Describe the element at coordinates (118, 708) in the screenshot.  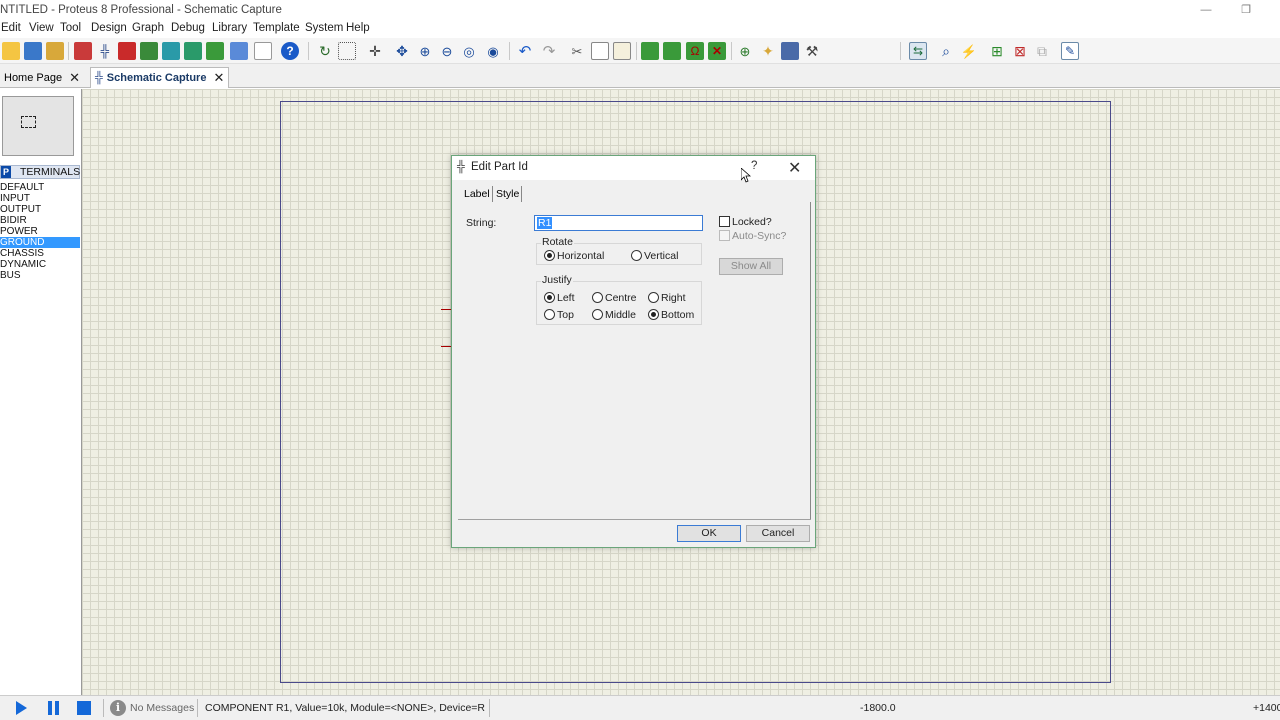
I see `info-icon: i` at that location.